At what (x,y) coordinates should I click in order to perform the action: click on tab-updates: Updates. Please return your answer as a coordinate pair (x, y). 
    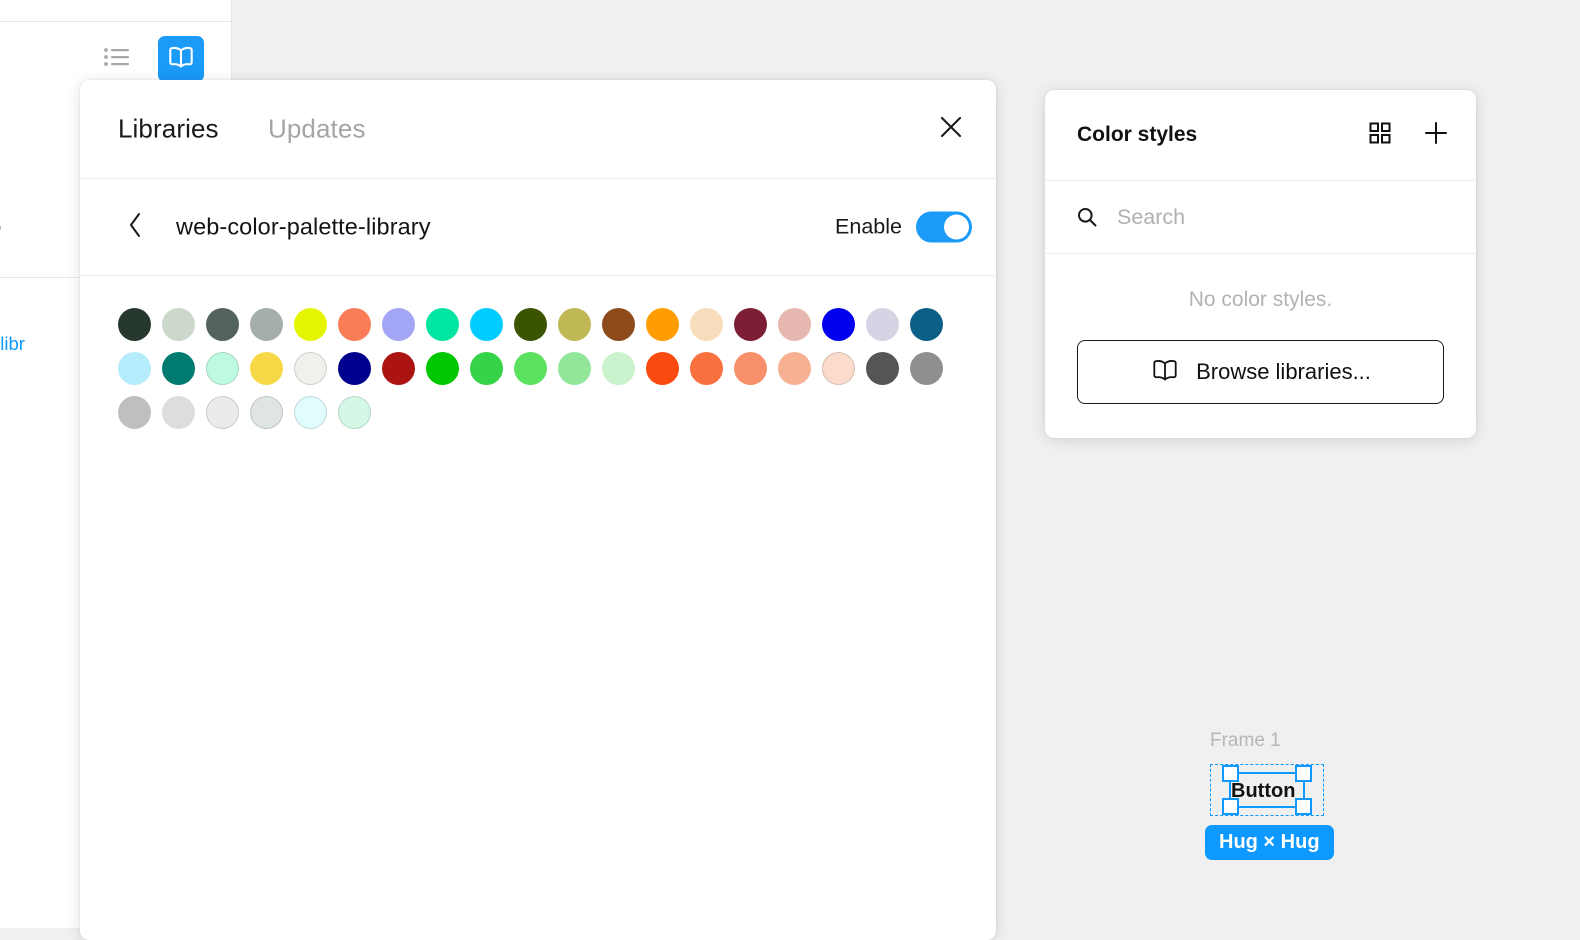
    Looking at the image, I should click on (317, 129).